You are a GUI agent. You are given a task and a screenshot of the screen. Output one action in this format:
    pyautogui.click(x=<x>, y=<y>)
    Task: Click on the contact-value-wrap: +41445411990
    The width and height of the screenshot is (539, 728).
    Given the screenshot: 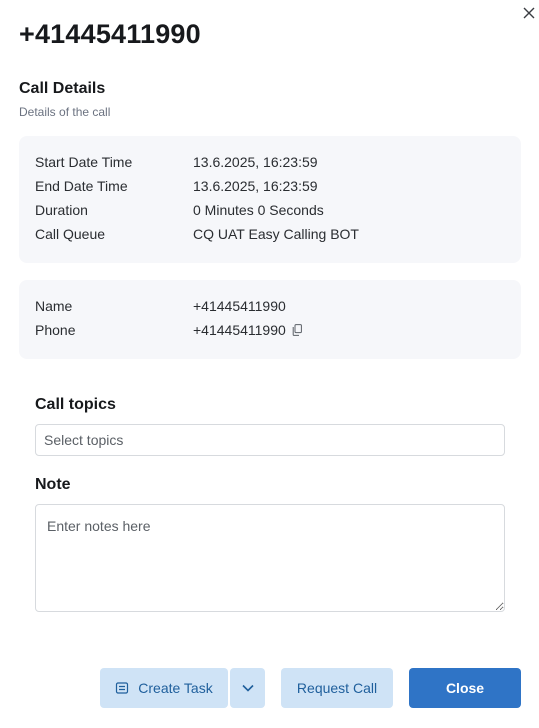 What is the action you would take?
    pyautogui.click(x=247, y=330)
    